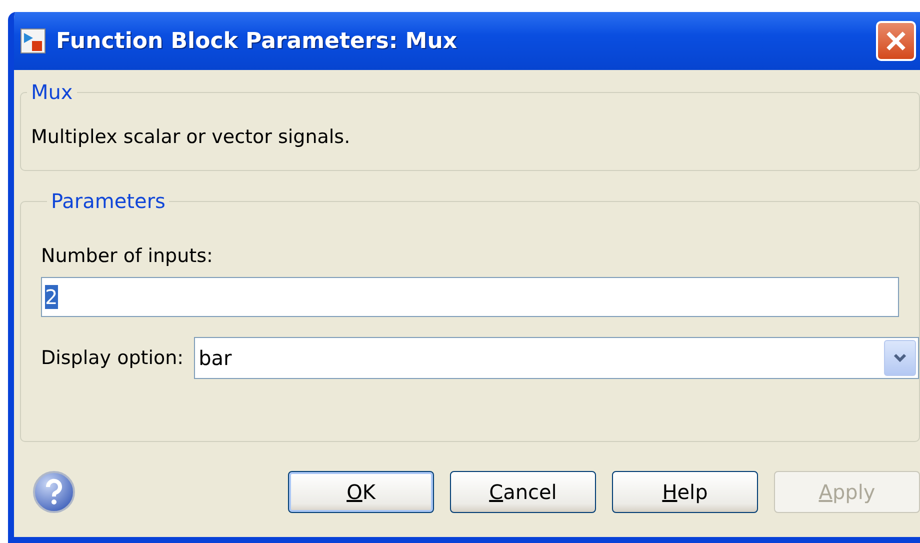 This screenshot has width=920, height=543. I want to click on close-icon, so click(896, 41).